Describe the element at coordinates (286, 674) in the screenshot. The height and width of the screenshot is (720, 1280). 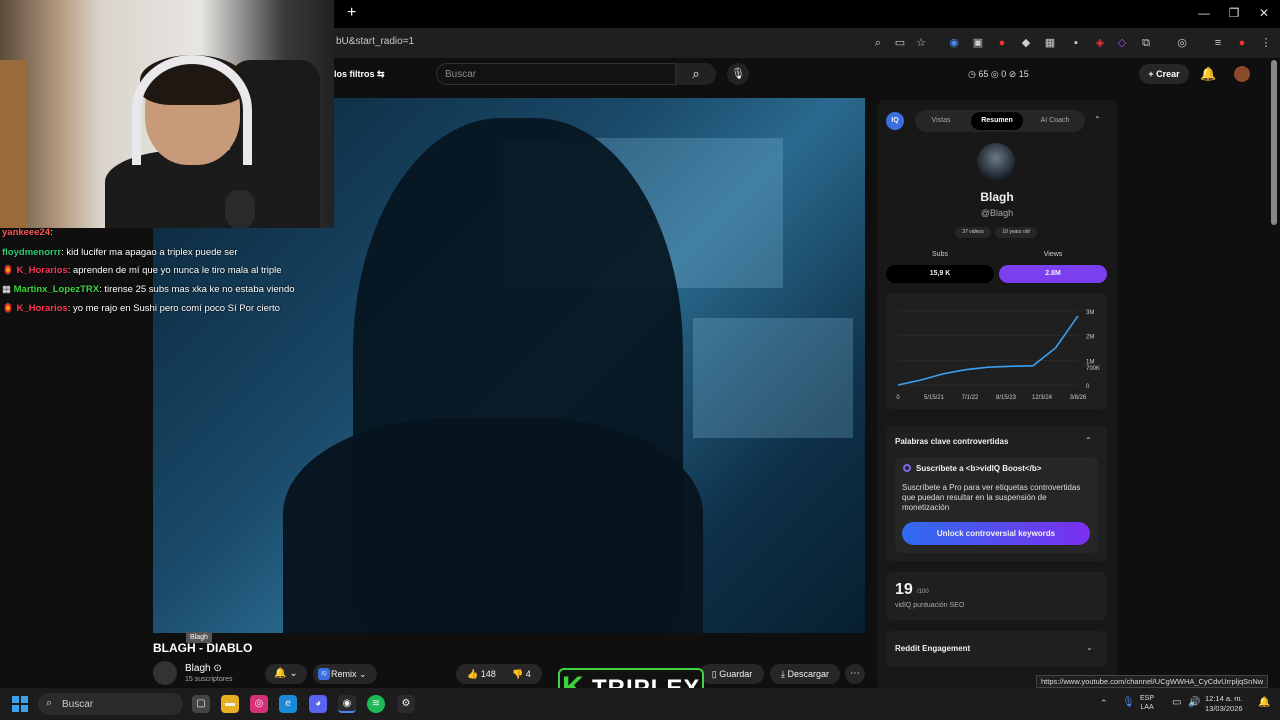
I see `notification-bell-button: 🔔 ⌄` at that location.